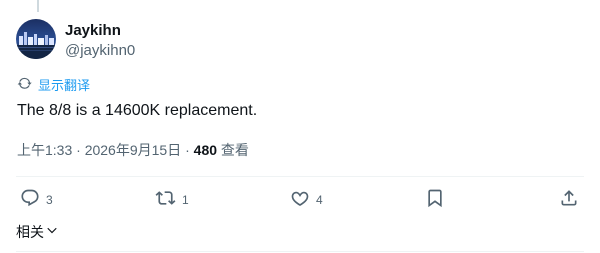  What do you see at coordinates (300, 176) in the screenshot?
I see `divider` at bounding box center [300, 176].